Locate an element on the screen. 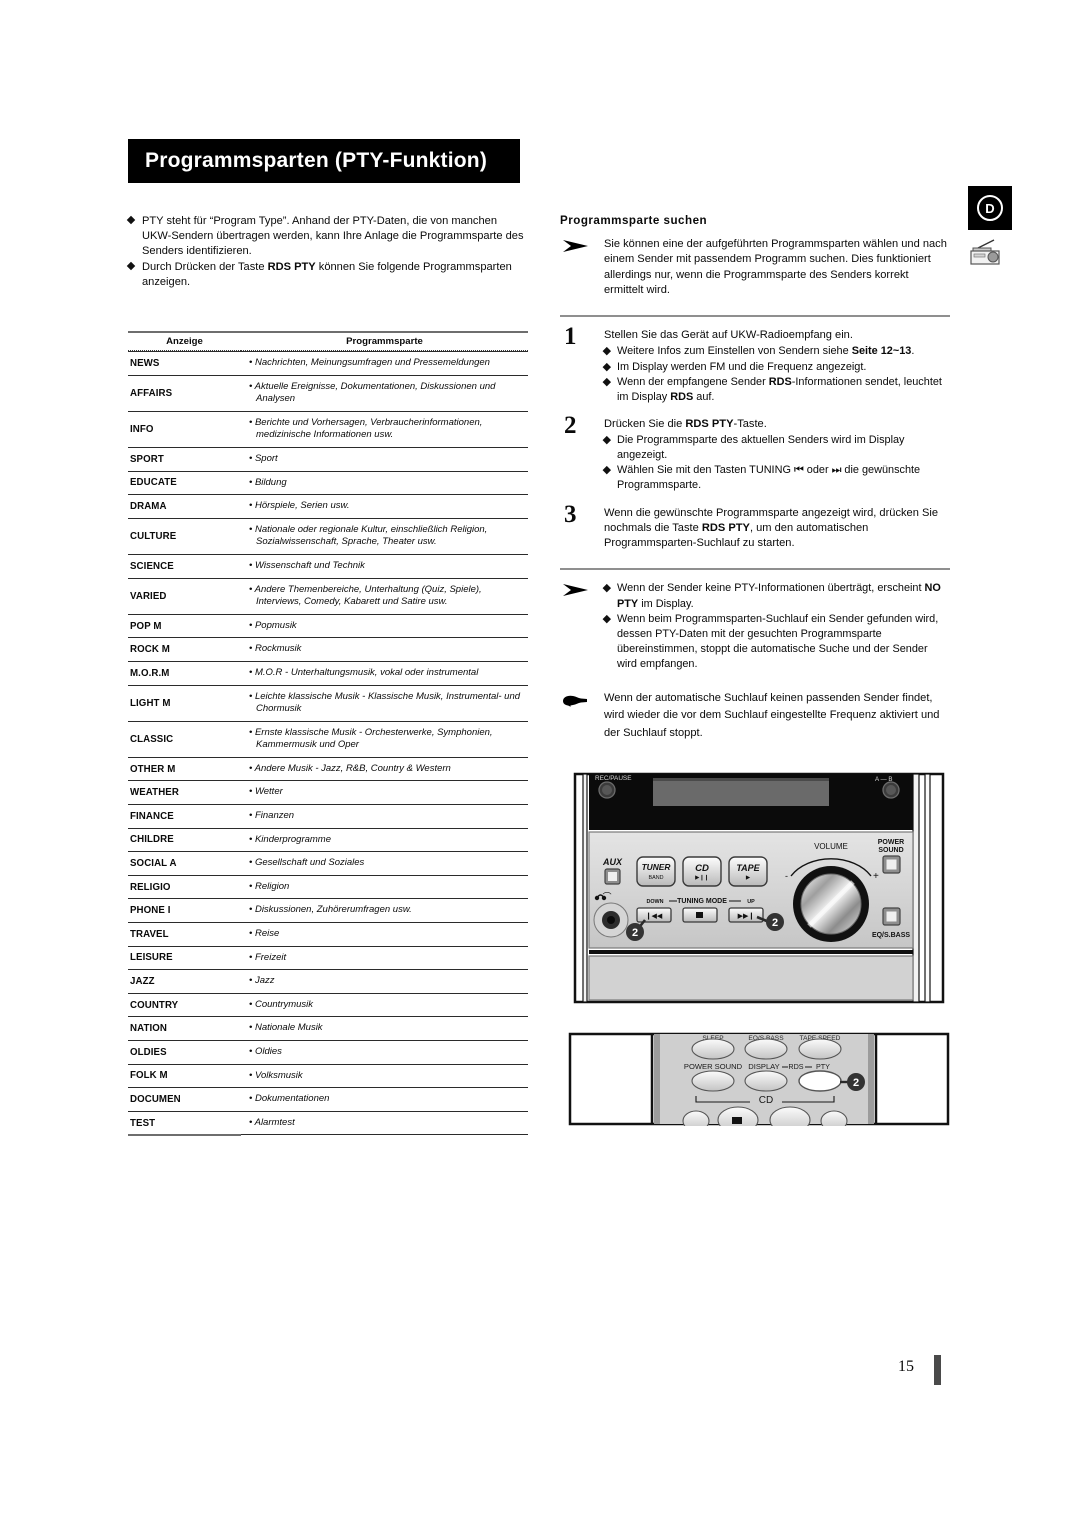 This screenshot has width=1080, height=1528. pty-code-cell: CULTURE is located at coordinates (184, 535).